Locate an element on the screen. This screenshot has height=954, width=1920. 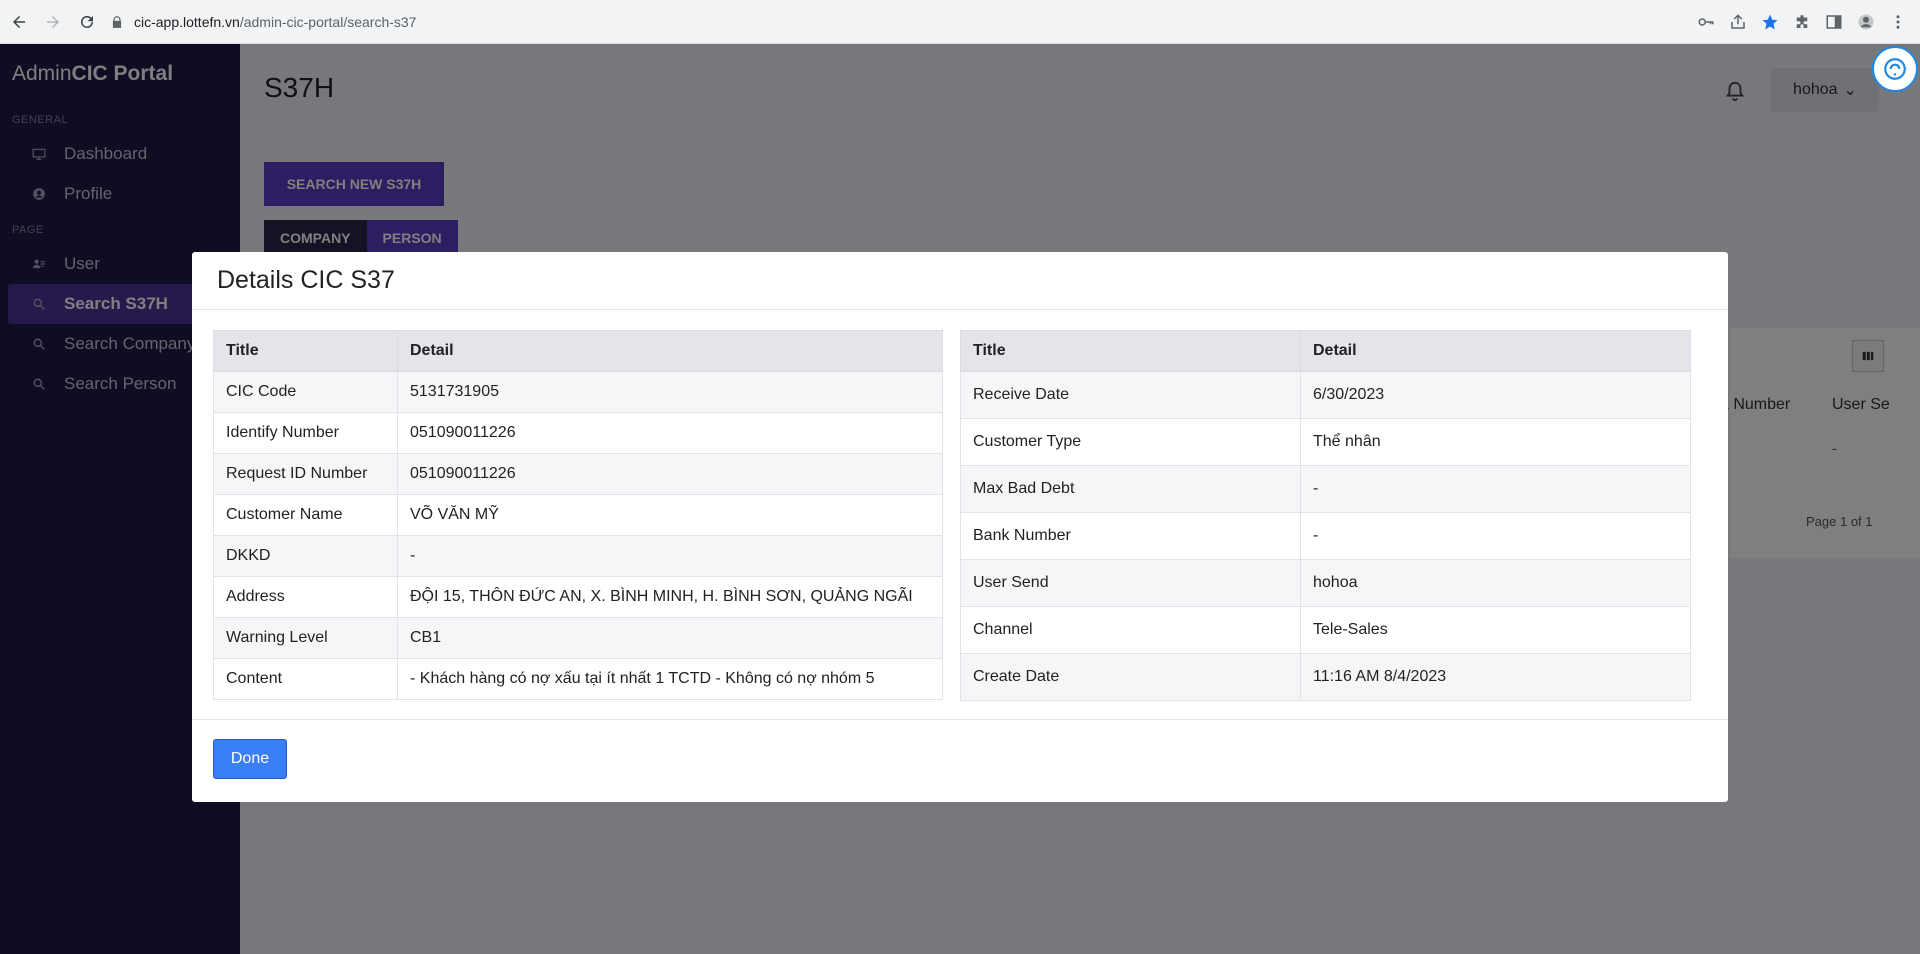
url-path: /admin-cic-portal/search-s37 is located at coordinates (328, 22).